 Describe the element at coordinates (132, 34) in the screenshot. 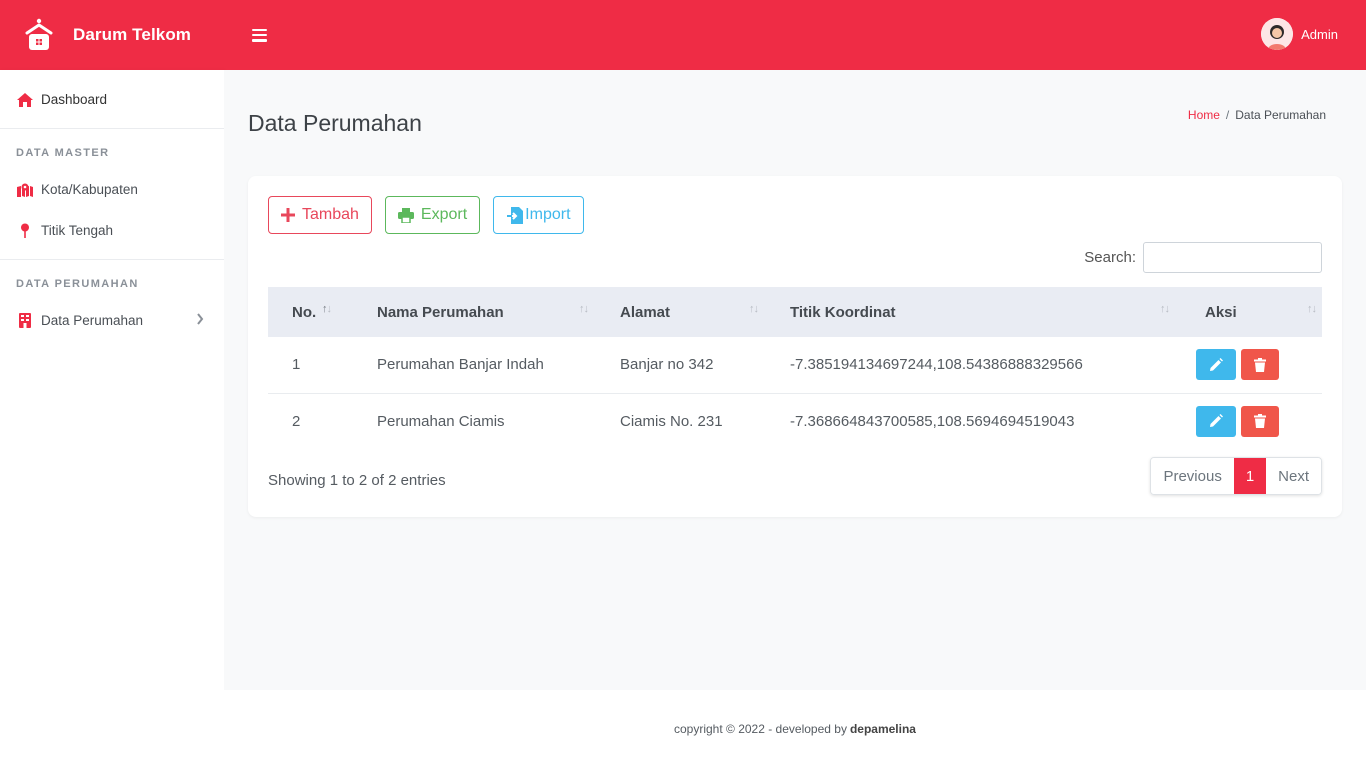

I see `brand-name: Darum Telkom` at that location.